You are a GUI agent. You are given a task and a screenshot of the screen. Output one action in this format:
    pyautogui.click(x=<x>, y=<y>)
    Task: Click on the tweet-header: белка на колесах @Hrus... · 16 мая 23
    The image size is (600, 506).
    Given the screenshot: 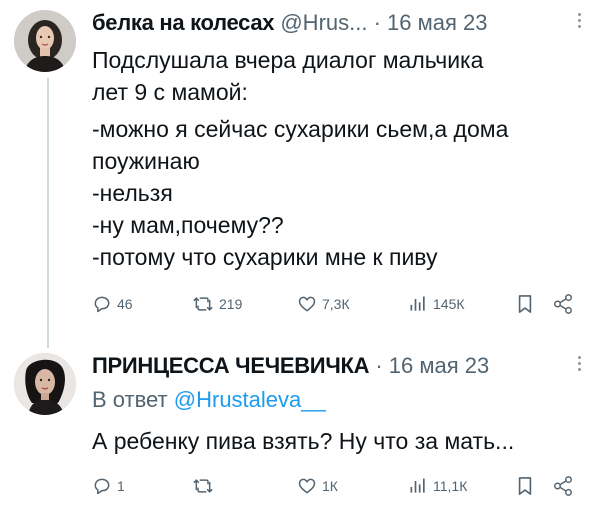 What is the action you would take?
    pyautogui.click(x=339, y=23)
    